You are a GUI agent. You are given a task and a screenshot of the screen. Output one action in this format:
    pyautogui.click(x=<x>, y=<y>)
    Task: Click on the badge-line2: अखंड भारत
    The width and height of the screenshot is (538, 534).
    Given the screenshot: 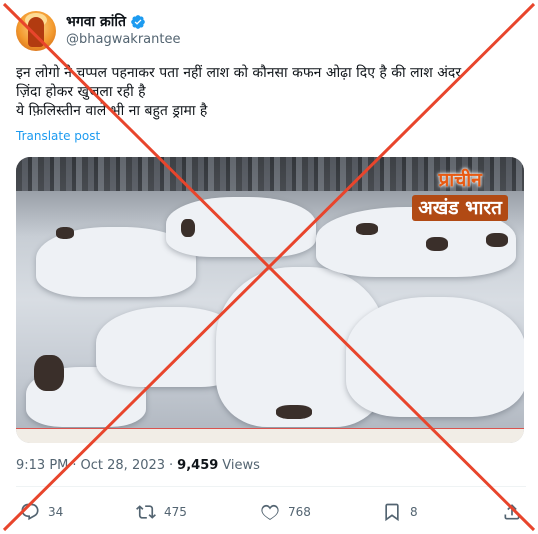 What is the action you would take?
    pyautogui.click(x=460, y=208)
    